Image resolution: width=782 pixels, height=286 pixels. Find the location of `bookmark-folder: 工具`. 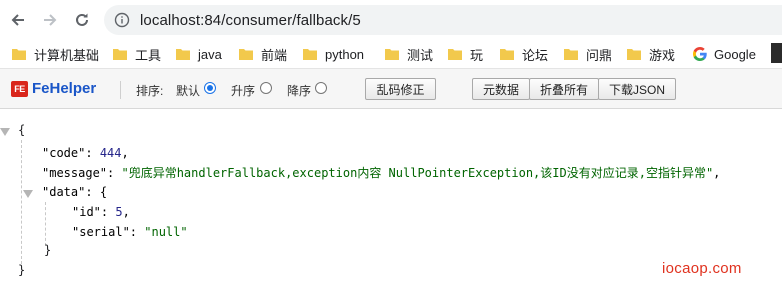

bookmark-folder: 工具 is located at coordinates (137, 54).